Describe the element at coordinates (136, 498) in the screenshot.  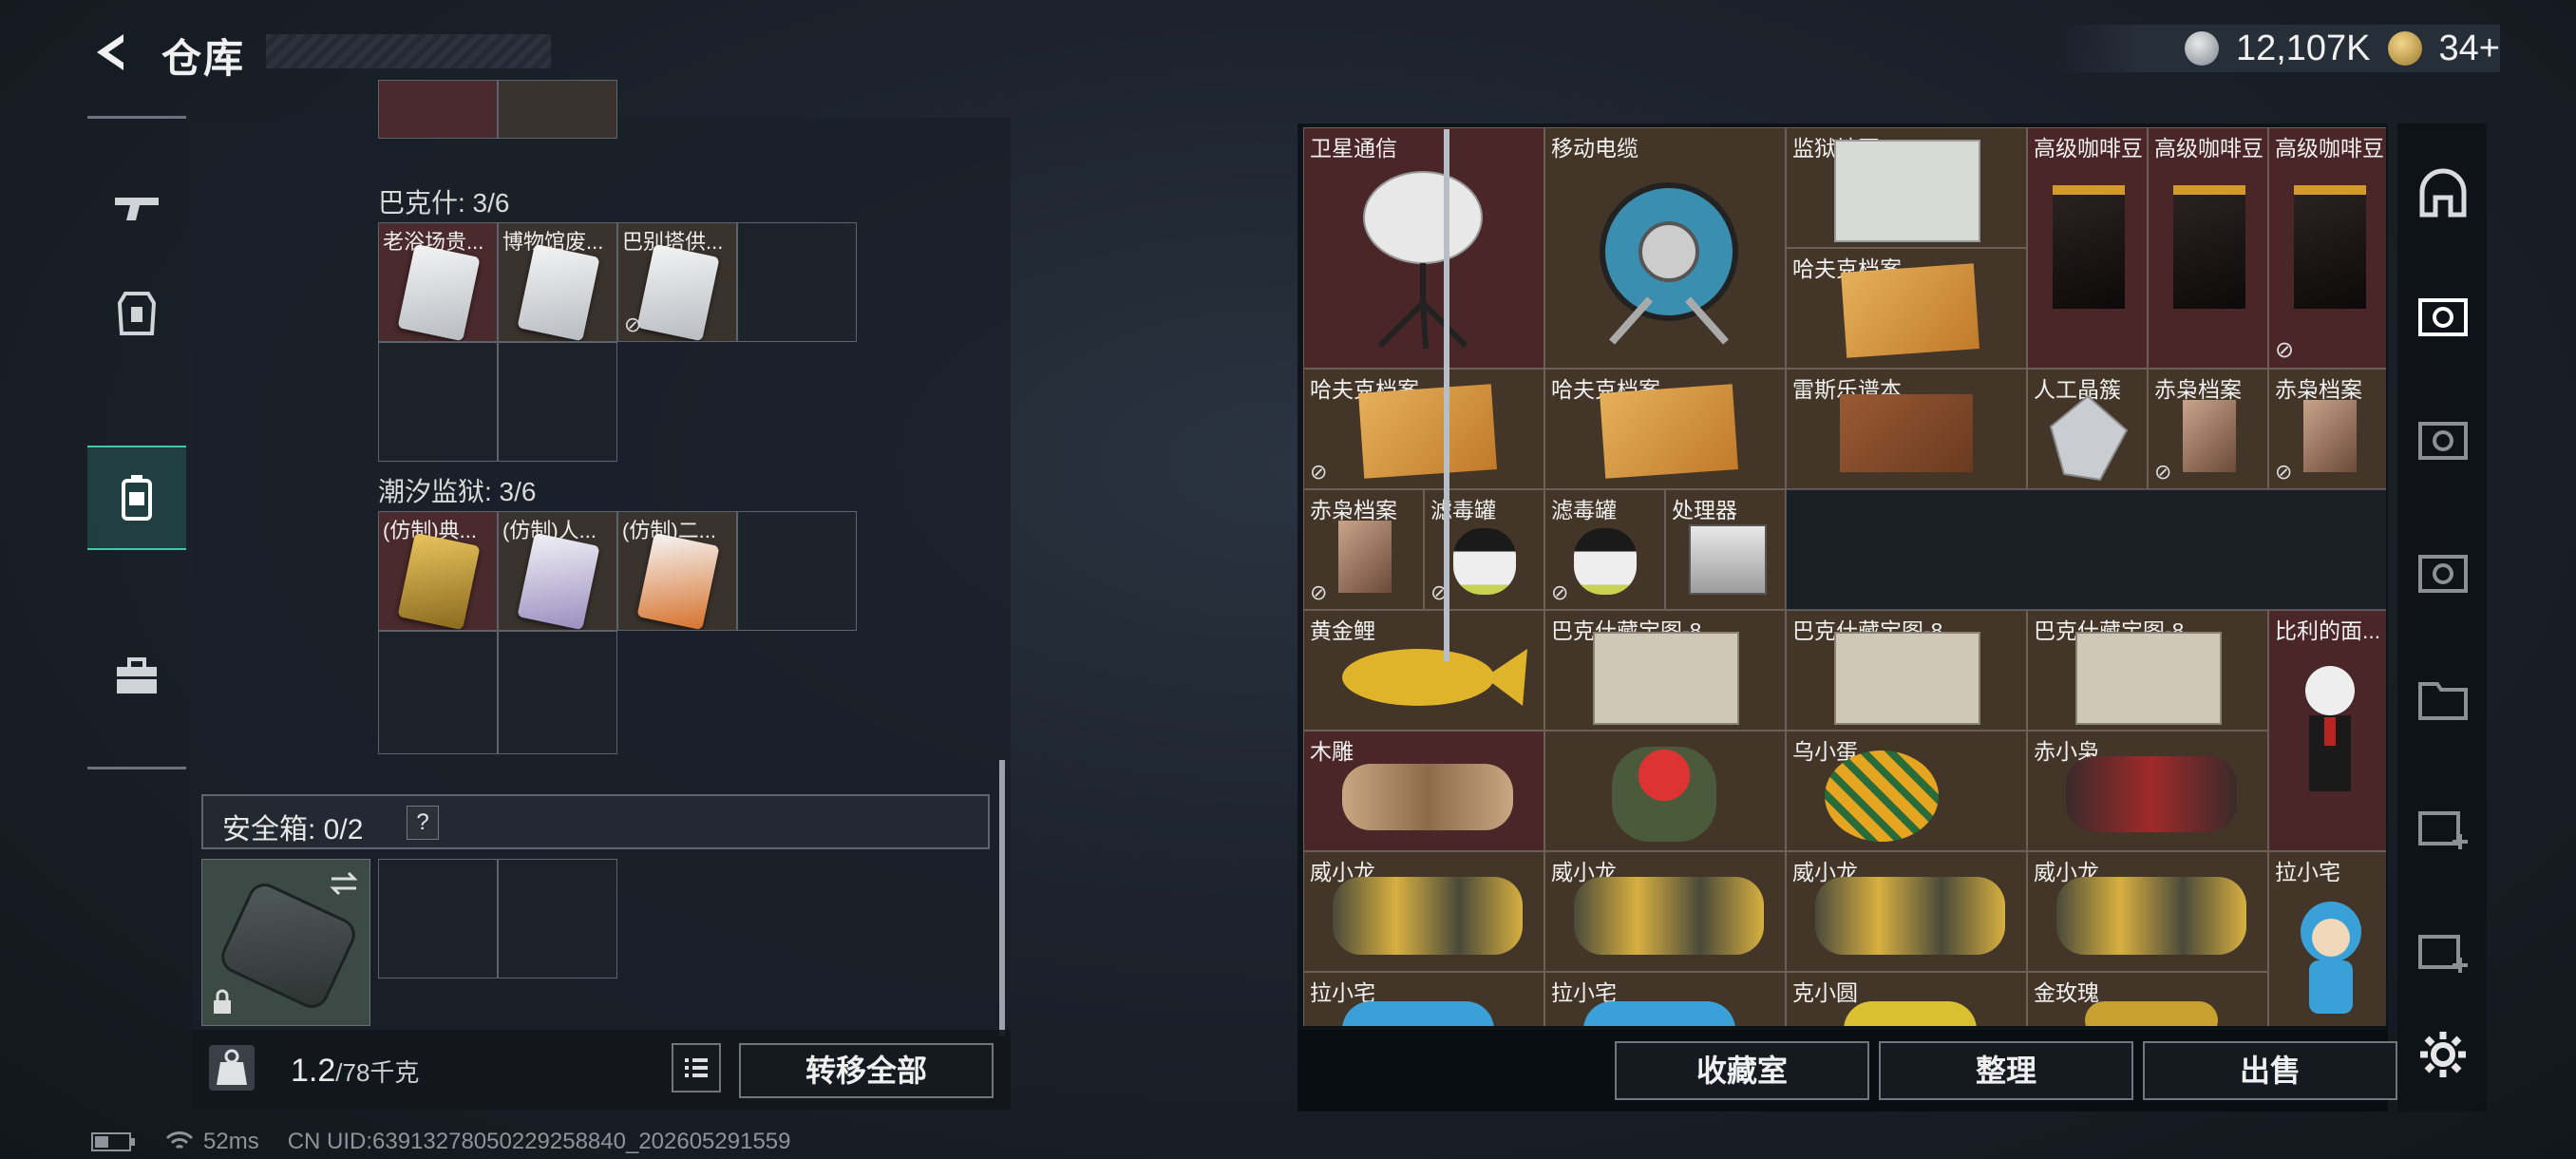
I see `nav-backpack` at that location.